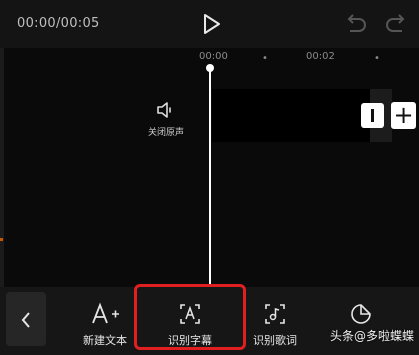 The width and height of the screenshot is (419, 355). What do you see at coordinates (213, 56) in the screenshot?
I see `ruler-tick: 00:00` at bounding box center [213, 56].